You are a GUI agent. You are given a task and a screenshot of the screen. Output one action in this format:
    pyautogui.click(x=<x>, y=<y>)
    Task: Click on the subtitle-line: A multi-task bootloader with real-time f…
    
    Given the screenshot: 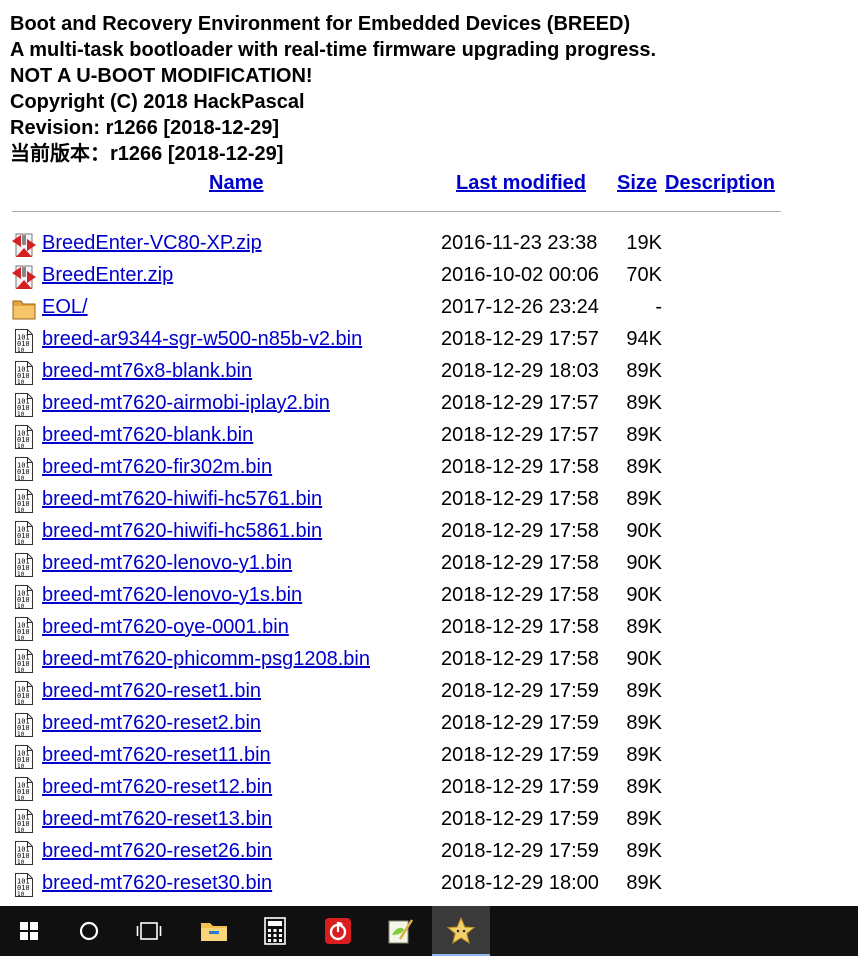 What is the action you would take?
    pyautogui.click(x=333, y=50)
    